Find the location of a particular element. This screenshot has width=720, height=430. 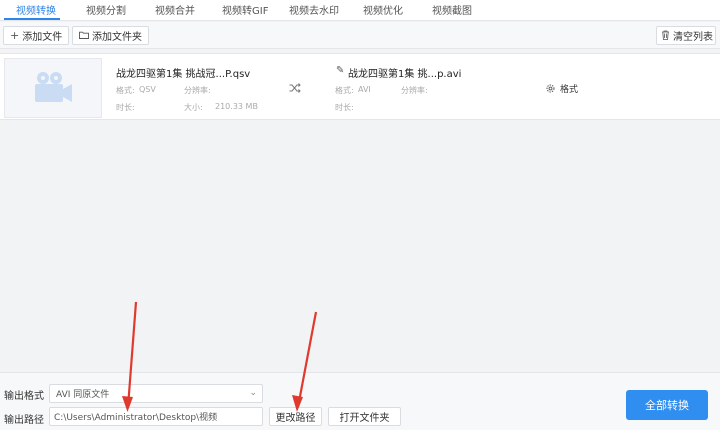

add-folder-label: 添加文件夹 is located at coordinates (117, 37).